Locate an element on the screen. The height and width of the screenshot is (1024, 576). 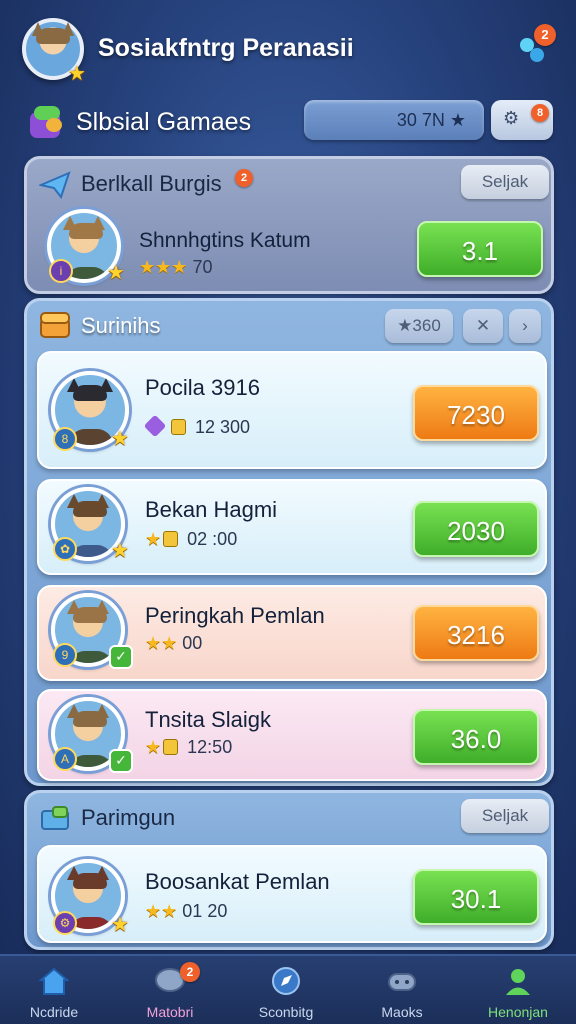
ranking-row: A ✓ Tnsita Slaigk ★ 12:50 36.0 is located at coordinates (292, 735).